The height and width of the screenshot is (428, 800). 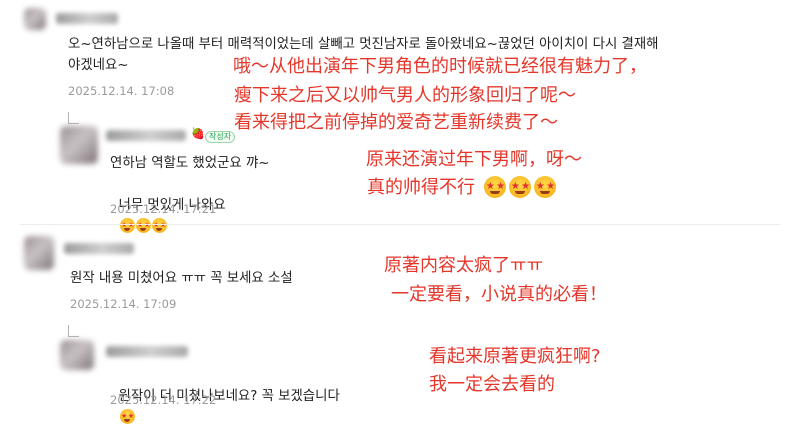 I want to click on translation-line: 看来得把之前停掉的爱奇艺重新续费了～, so click(x=396, y=122).